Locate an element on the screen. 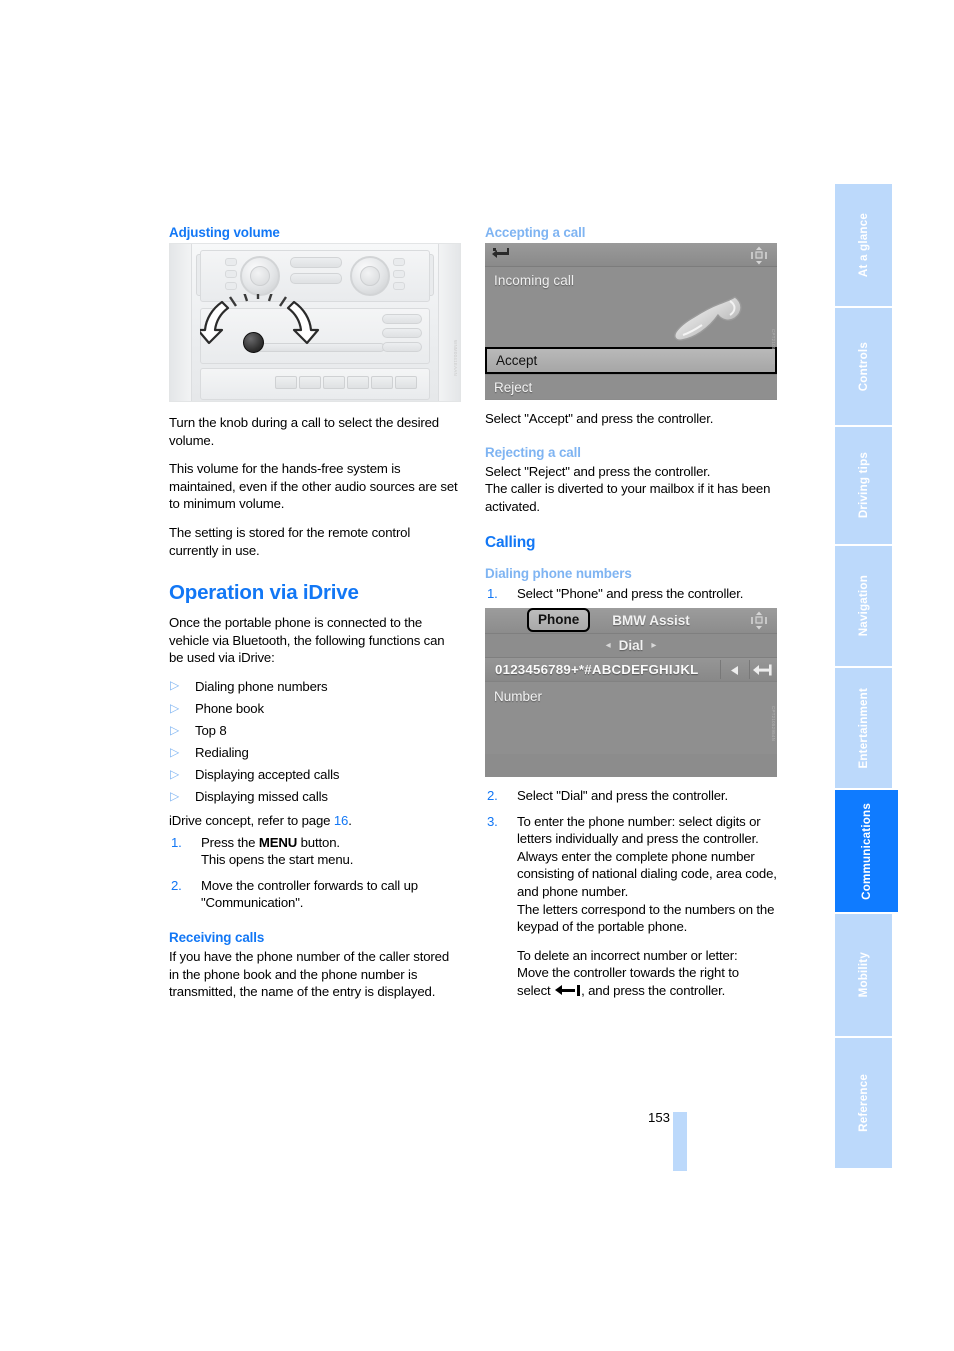 The width and height of the screenshot is (954, 1351). heading-dialing-phone-numbers: Dialing phone numbers is located at coordinates (558, 574).